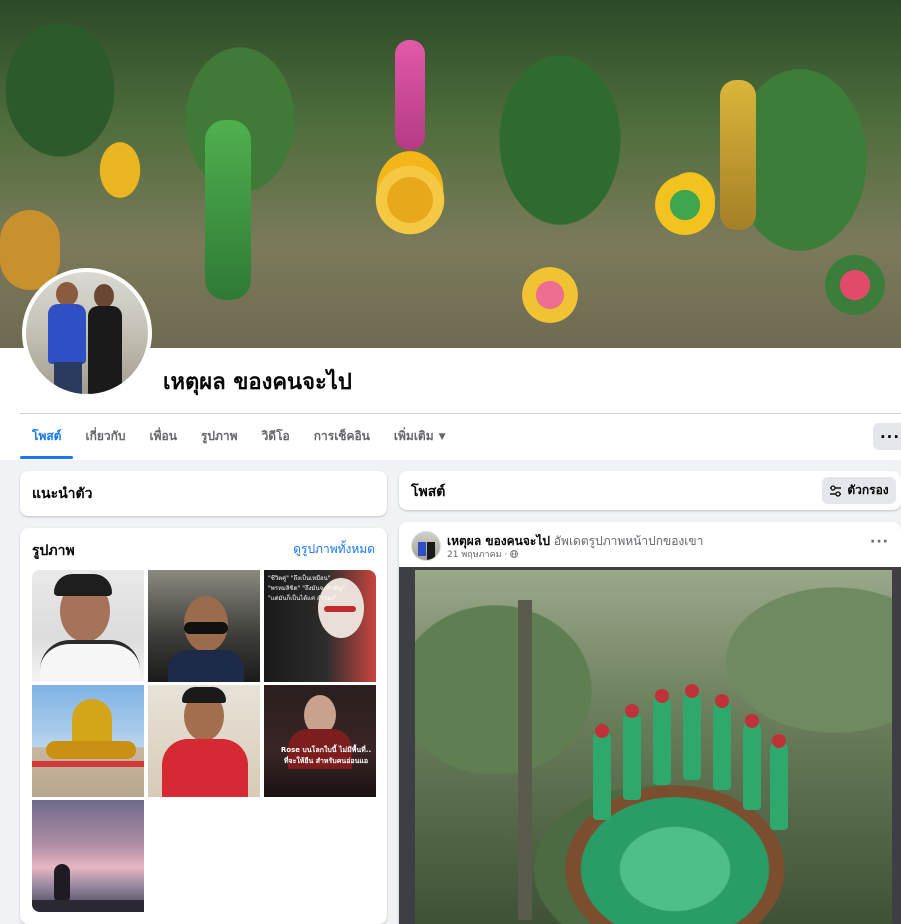 The width and height of the screenshot is (901, 924). Describe the element at coordinates (219, 436) in the screenshot. I see `tab-photos: รูปภาพ` at that location.